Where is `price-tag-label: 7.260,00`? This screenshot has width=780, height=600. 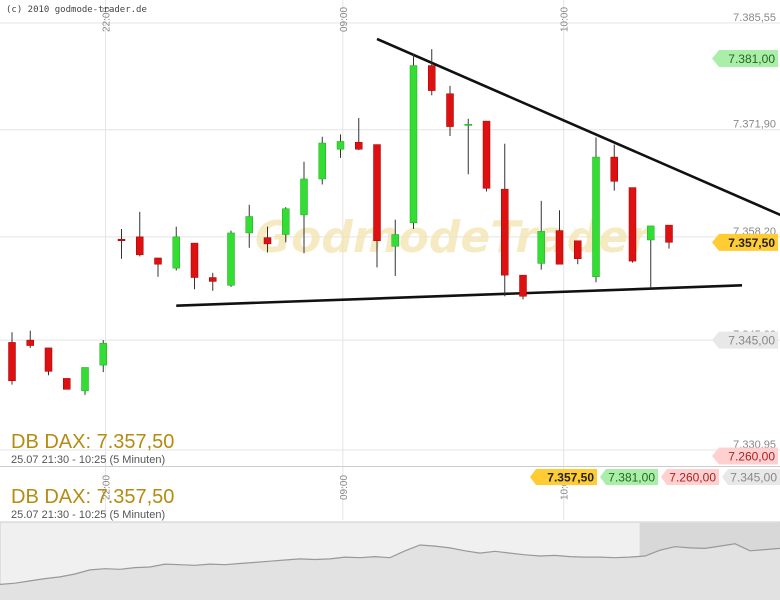 price-tag-label: 7.260,00 is located at coordinates (751, 457).